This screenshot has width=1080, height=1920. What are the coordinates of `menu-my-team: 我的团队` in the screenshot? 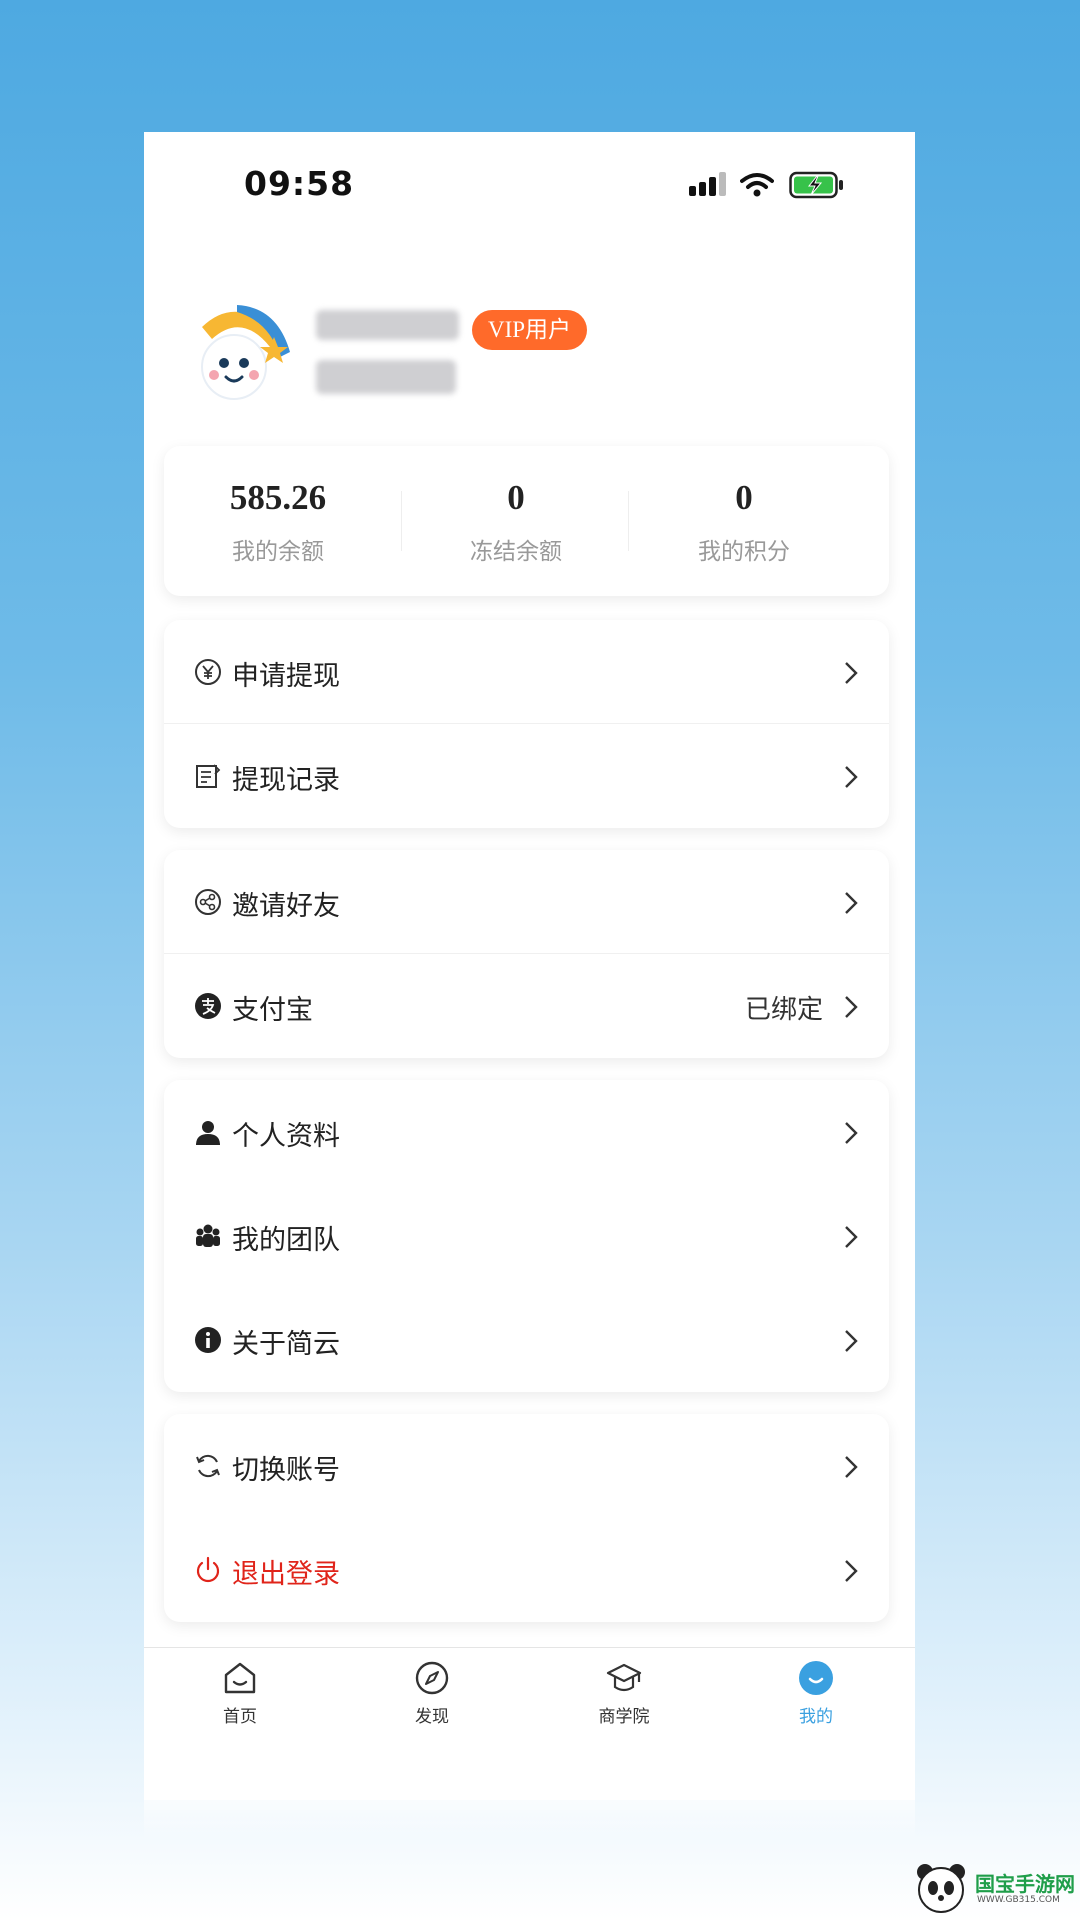 It's located at (526, 1236).